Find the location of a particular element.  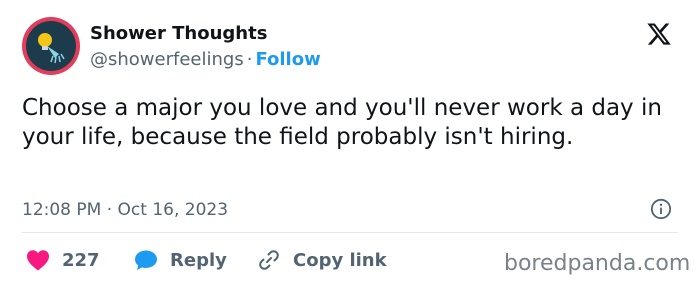

speech-bubble-icon is located at coordinates (146, 260).